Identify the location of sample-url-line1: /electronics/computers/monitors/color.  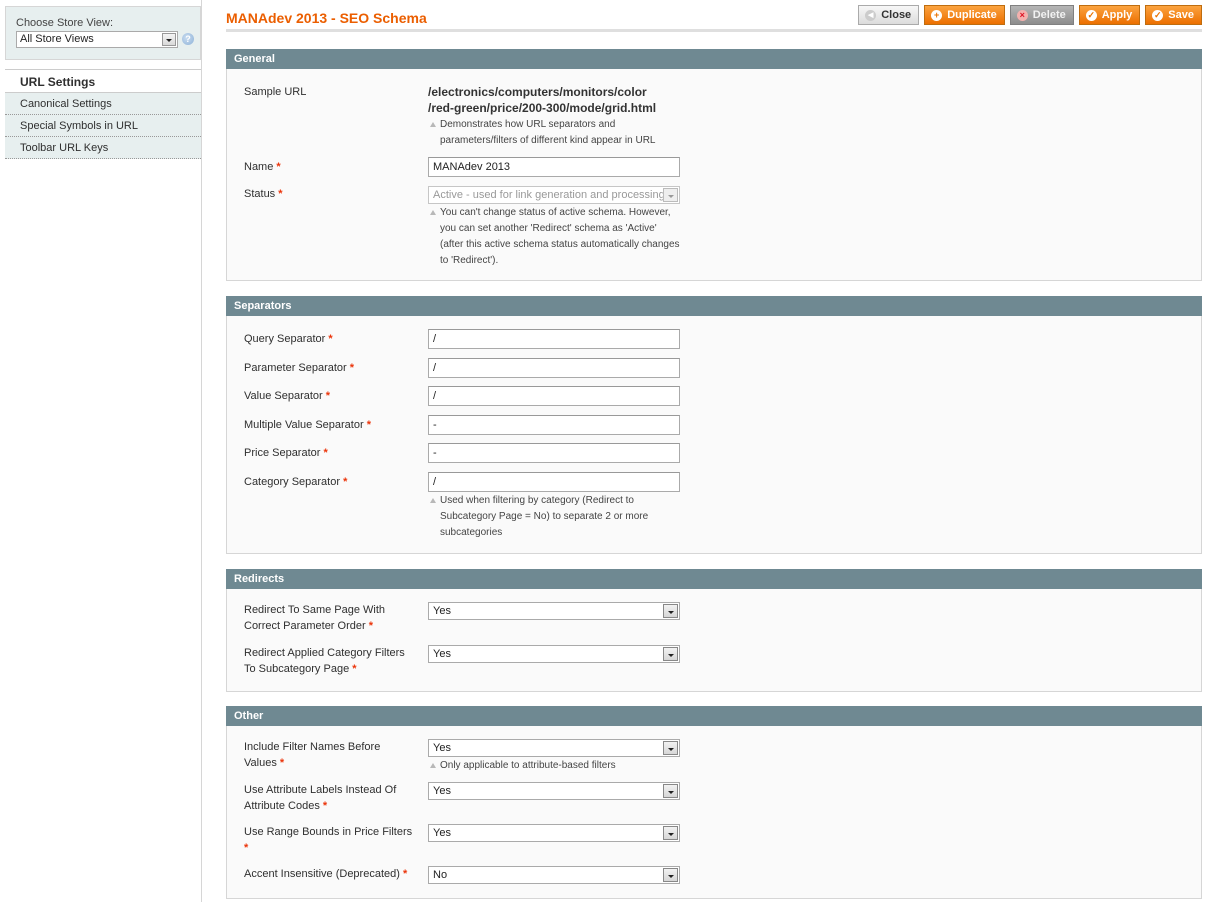
(537, 92).